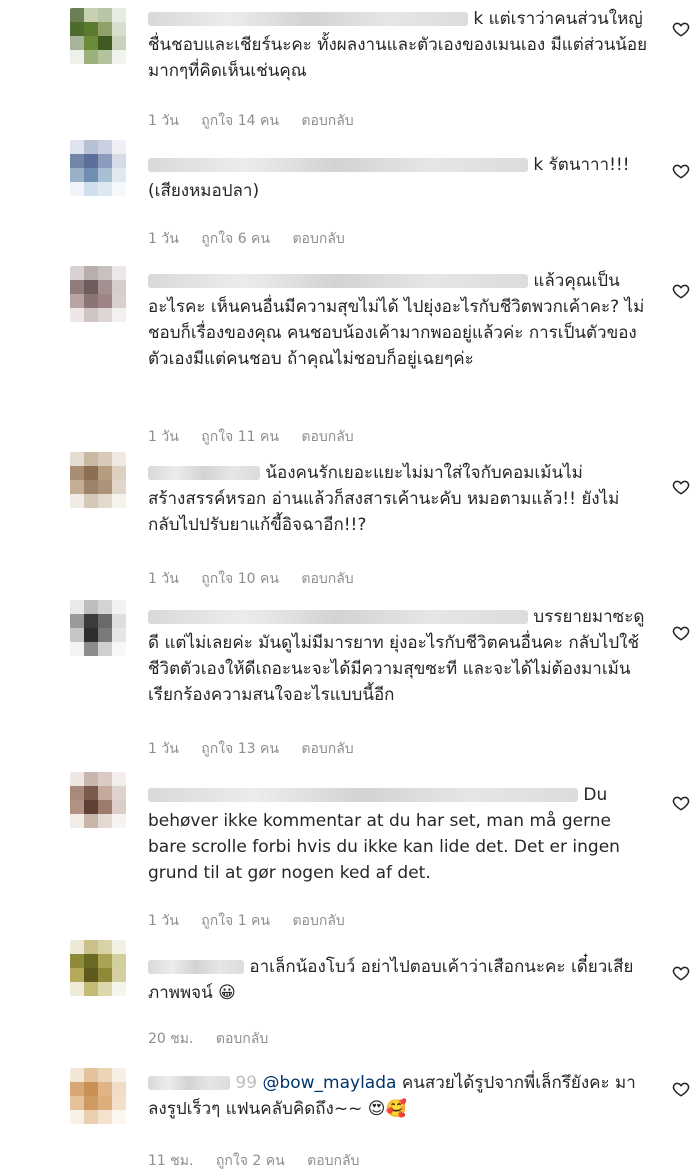 The image size is (700, 1176). What do you see at coordinates (240, 121) in the screenshot?
I see `like-count: ถูกใจ 14 คน` at bounding box center [240, 121].